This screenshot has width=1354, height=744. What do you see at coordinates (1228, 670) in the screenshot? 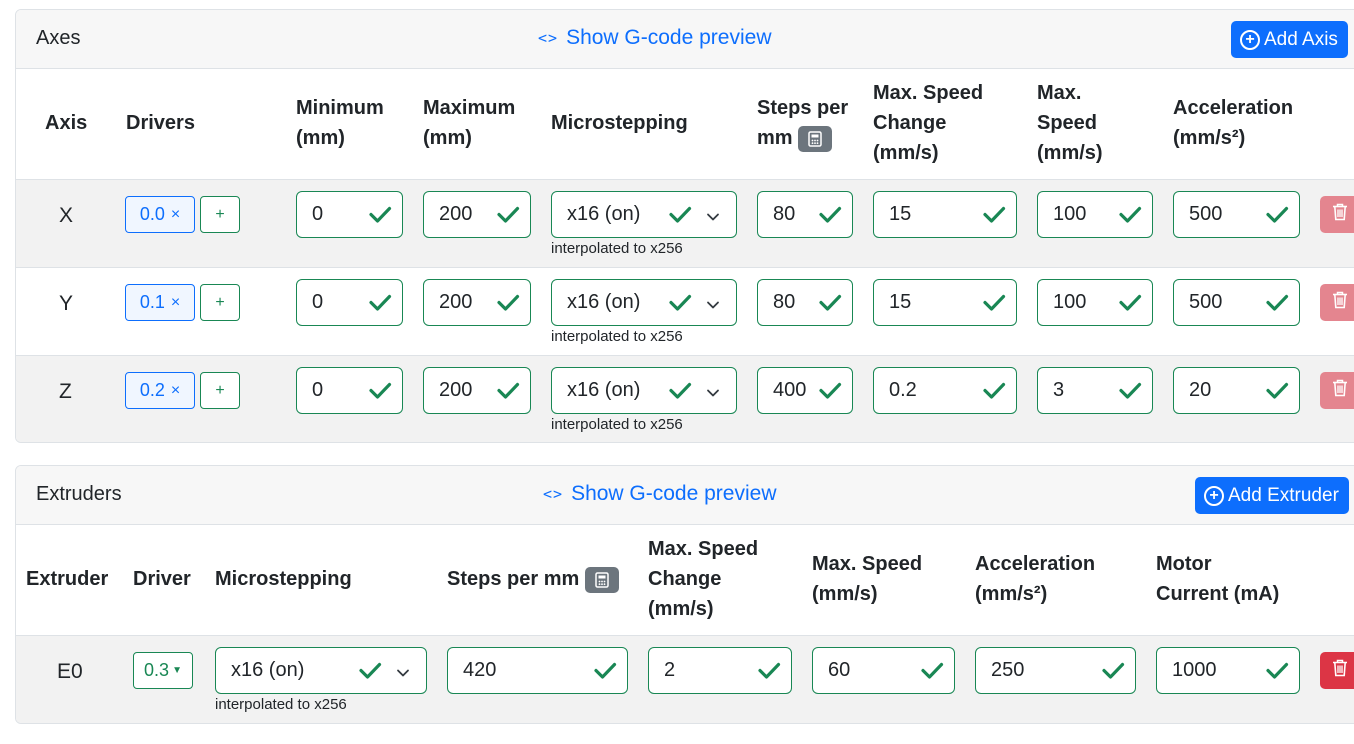
I see `motor-current-input: 1000` at bounding box center [1228, 670].